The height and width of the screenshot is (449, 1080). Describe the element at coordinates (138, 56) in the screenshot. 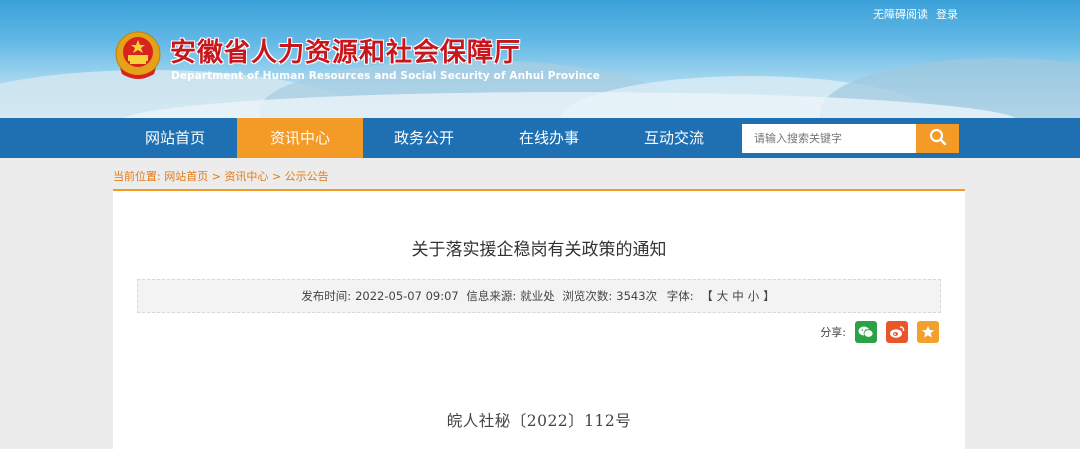

I see `national-emblem-logo` at that location.